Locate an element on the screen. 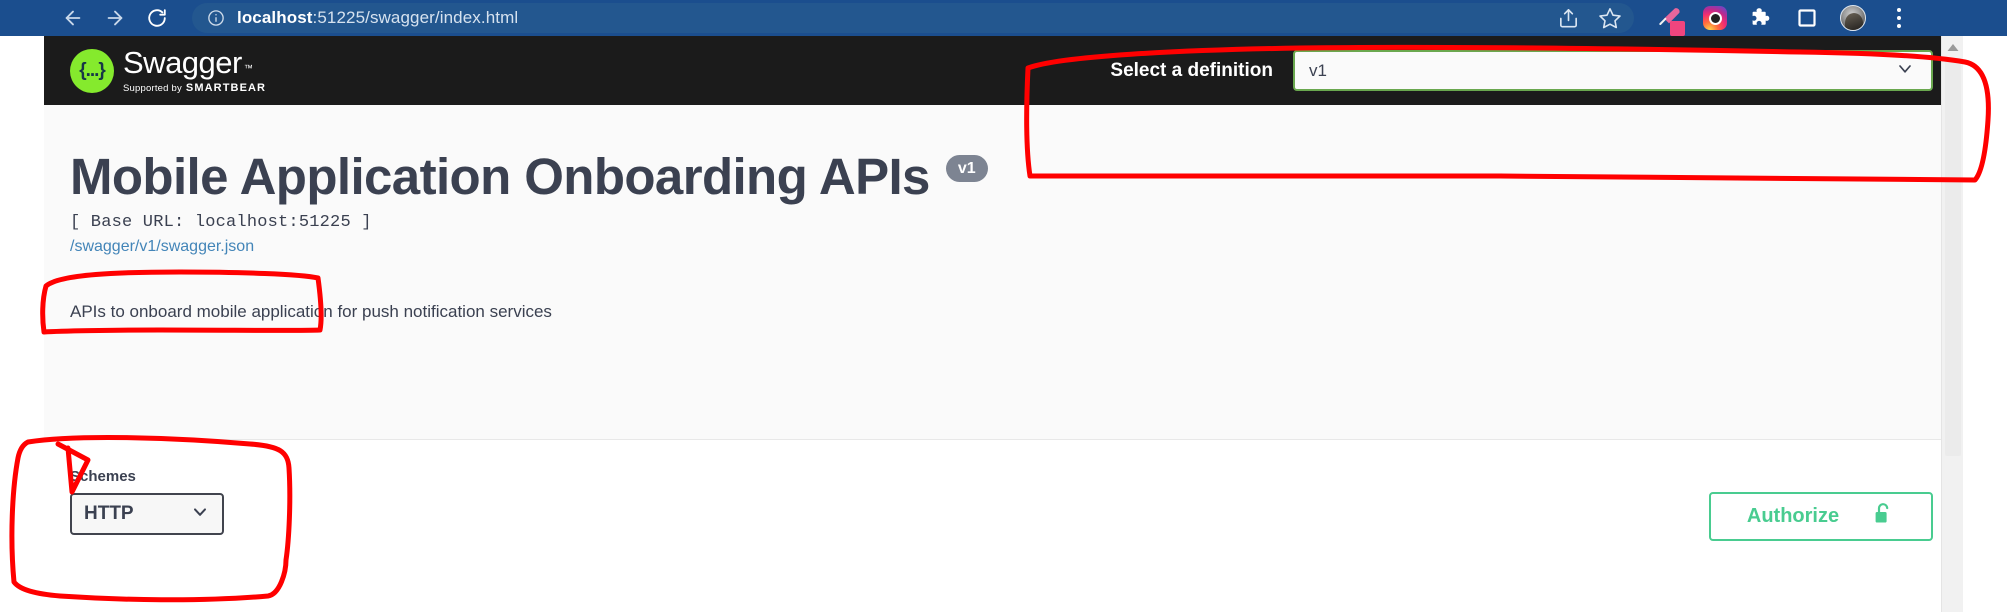 The height and width of the screenshot is (612, 2007). title-row: Mobile Application Onboarding APIs v1 is located at coordinates (1016, 176).